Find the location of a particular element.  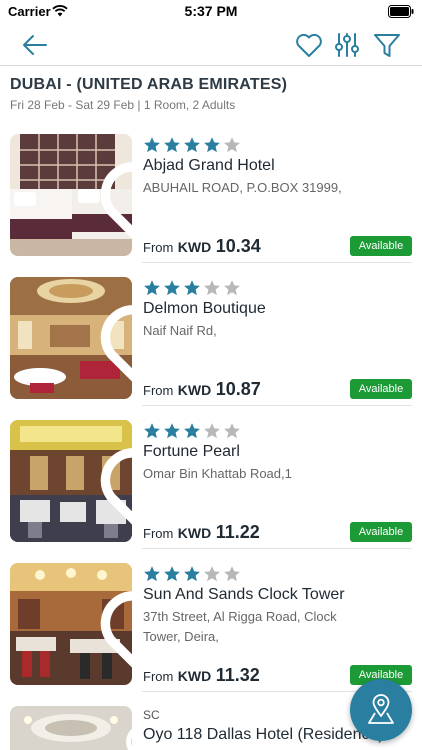

hotel-name: Fortune Pearl is located at coordinates (191, 451).